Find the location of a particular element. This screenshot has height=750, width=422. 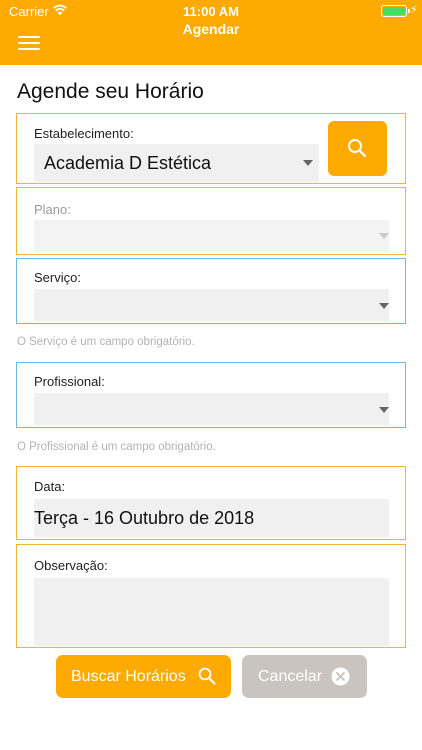

cancelar-button: Cancelar is located at coordinates (304, 676).